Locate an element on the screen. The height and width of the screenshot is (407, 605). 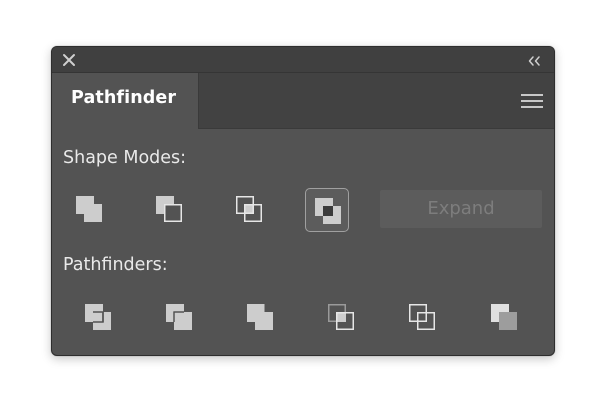
pathfinders-label: Pathfinders: is located at coordinates (115, 265).